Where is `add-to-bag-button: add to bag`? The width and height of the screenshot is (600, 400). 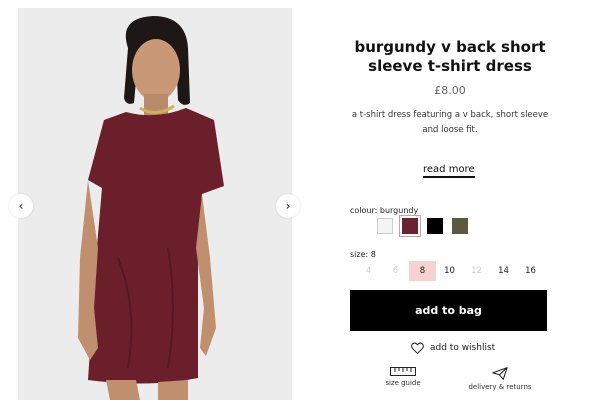
add-to-bag-button: add to bag is located at coordinates (448, 310).